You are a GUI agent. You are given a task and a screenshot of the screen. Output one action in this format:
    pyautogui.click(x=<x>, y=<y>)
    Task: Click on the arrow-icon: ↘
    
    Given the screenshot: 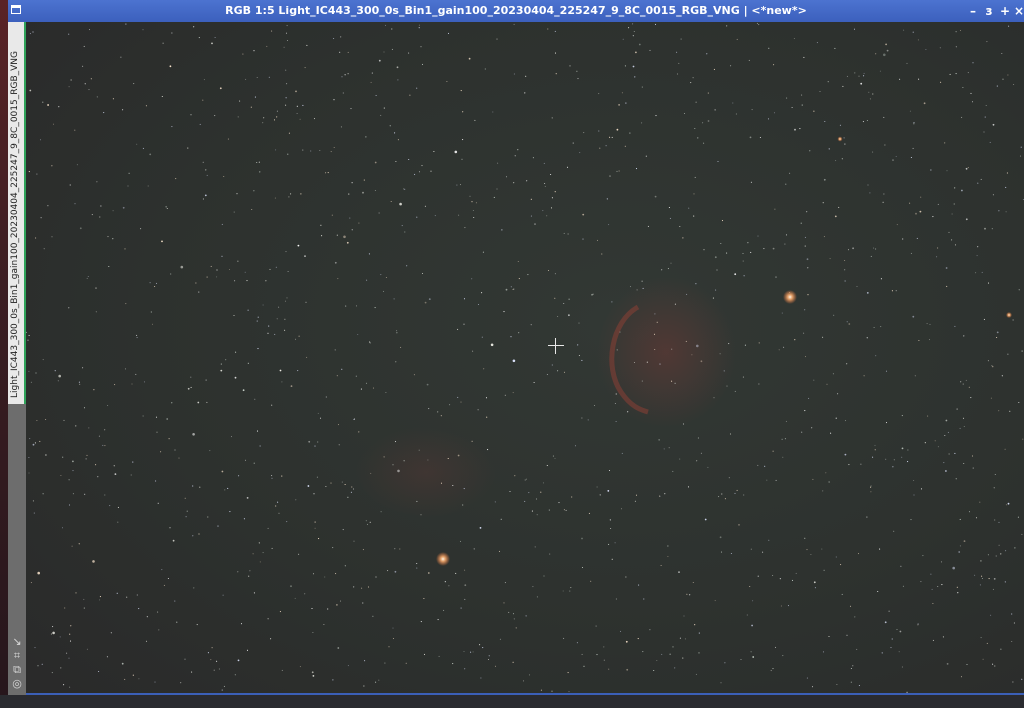 What is the action you would take?
    pyautogui.click(x=17, y=642)
    